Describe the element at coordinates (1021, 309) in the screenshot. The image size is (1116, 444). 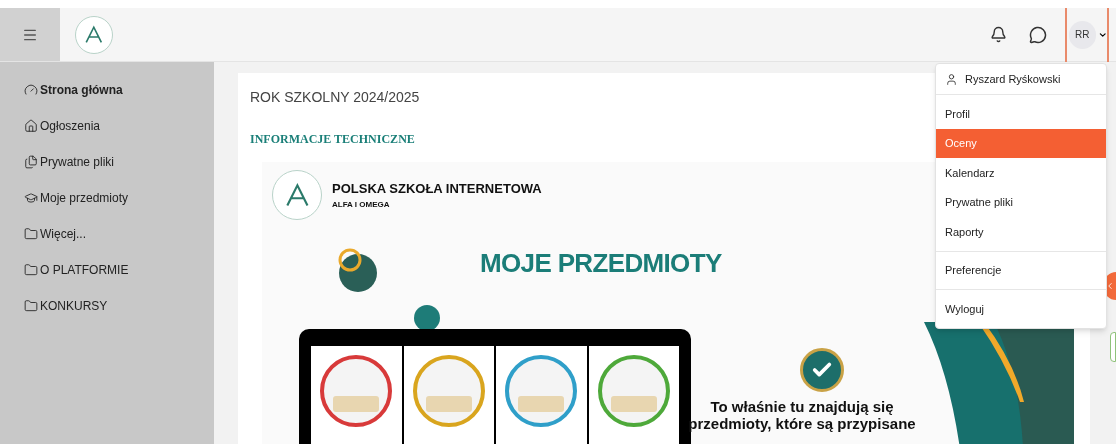
I see `menu-item: Wyloguj` at that location.